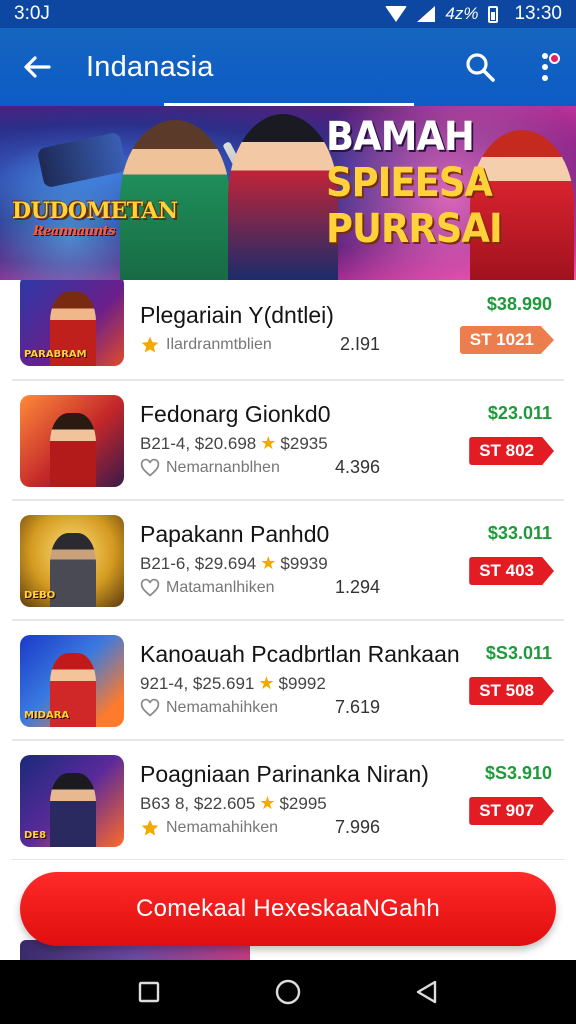  I want to click on price-tag-button: ST 403, so click(511, 571).